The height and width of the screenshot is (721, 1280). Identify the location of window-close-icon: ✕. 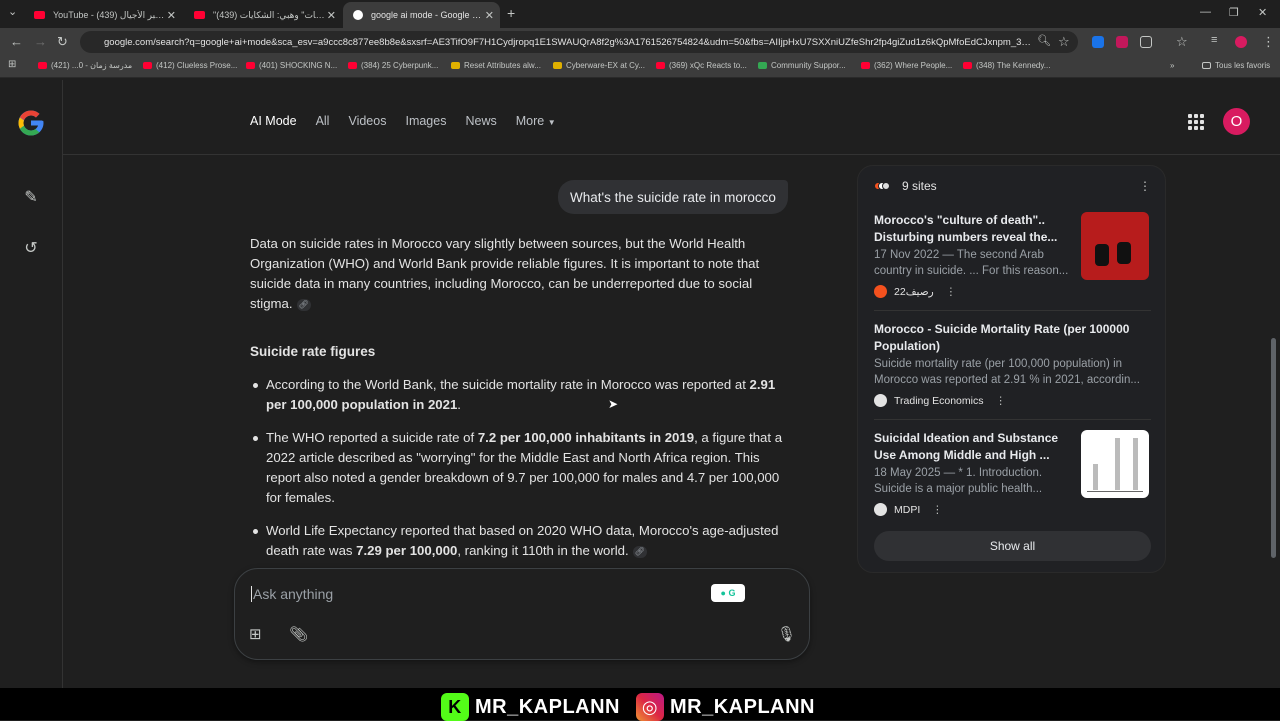
(1262, 12).